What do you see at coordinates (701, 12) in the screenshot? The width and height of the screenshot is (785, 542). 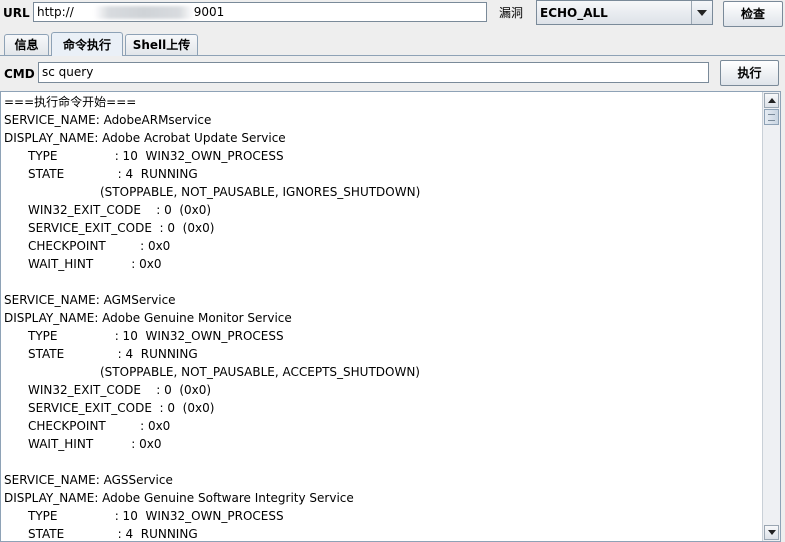 I see `chevron-down-icon` at bounding box center [701, 12].